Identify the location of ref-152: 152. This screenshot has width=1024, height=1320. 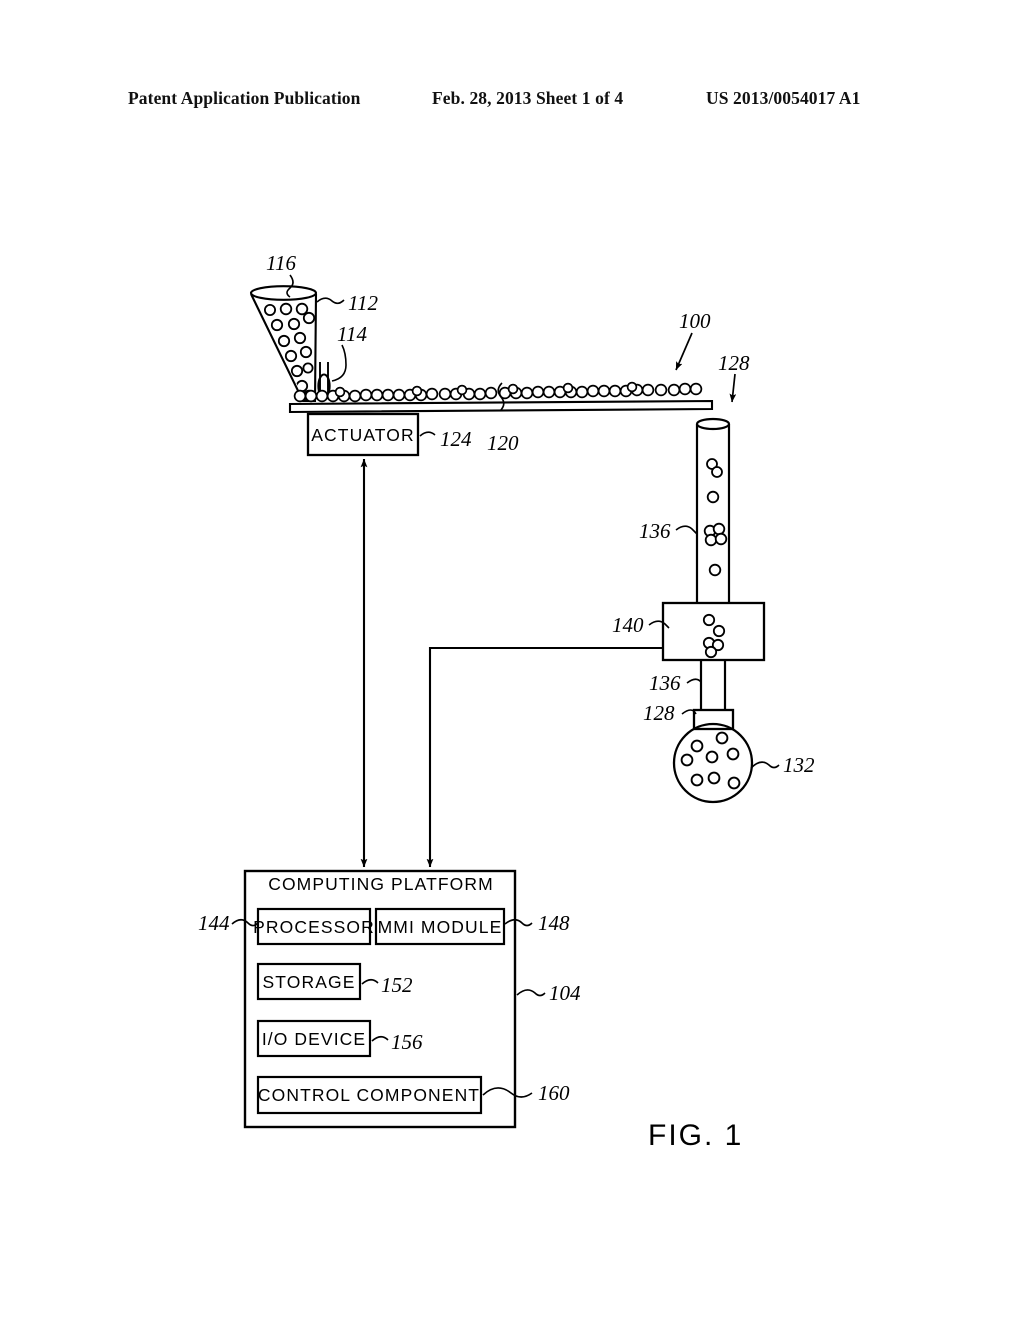
(397, 985).